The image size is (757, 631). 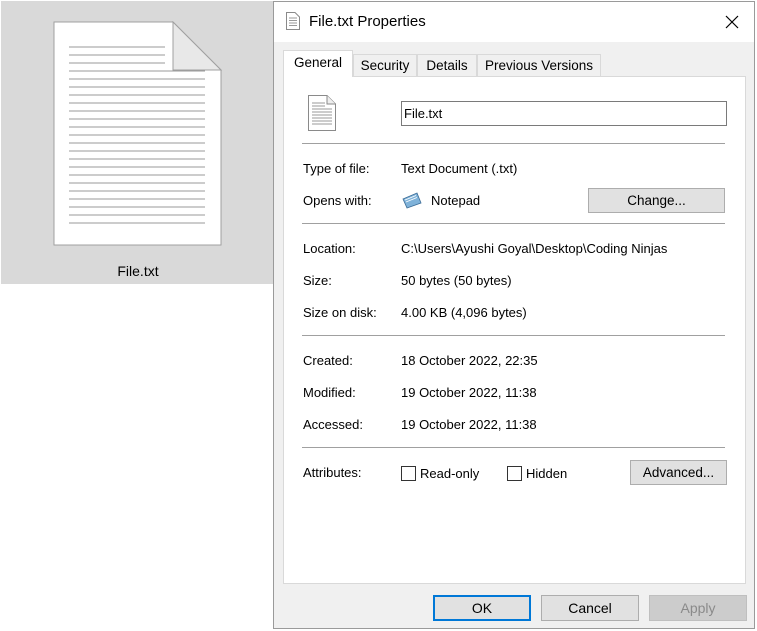 I want to click on file-name-label: File.txt, so click(x=138, y=271).